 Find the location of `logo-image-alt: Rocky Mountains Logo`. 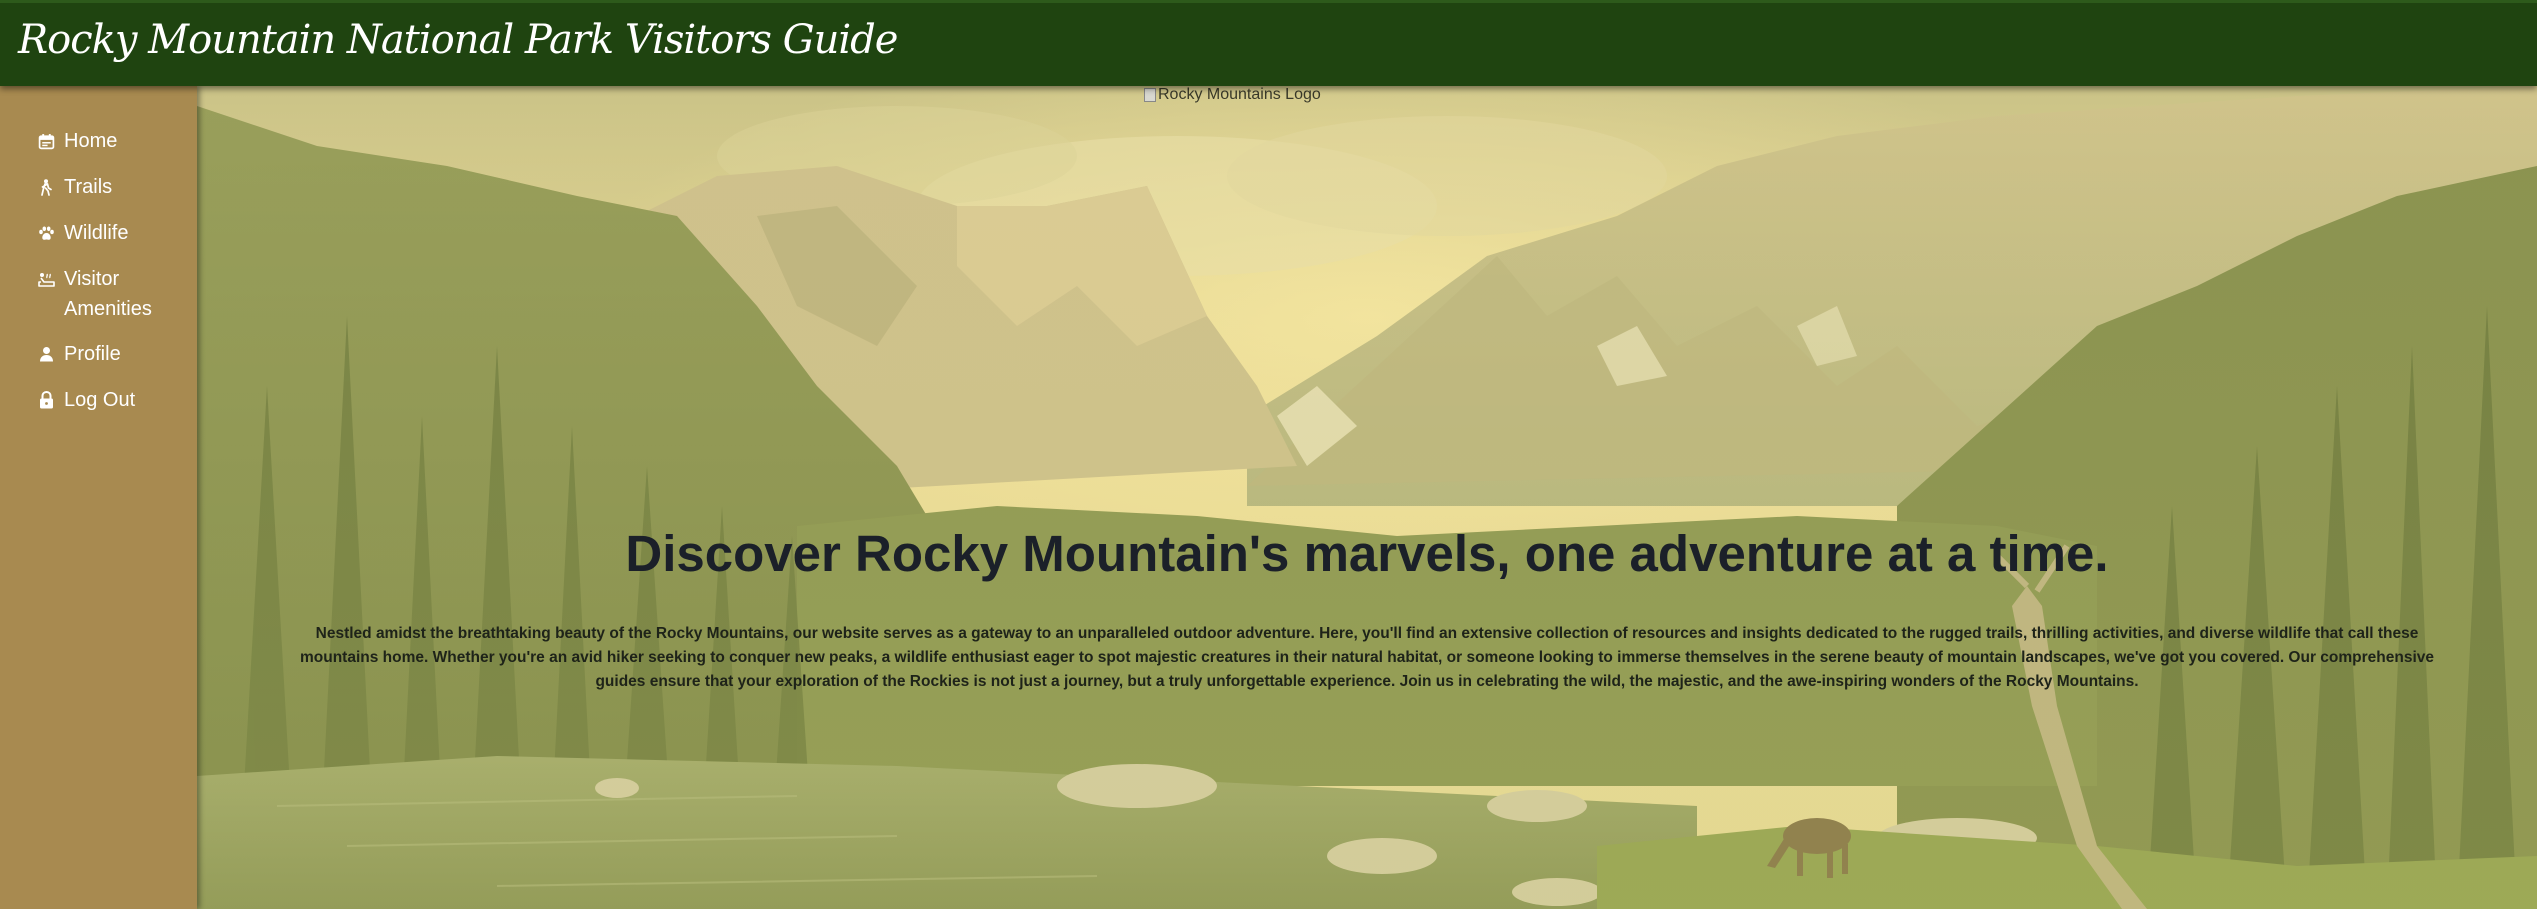

logo-image-alt: Rocky Mountains Logo is located at coordinates (1232, 95).